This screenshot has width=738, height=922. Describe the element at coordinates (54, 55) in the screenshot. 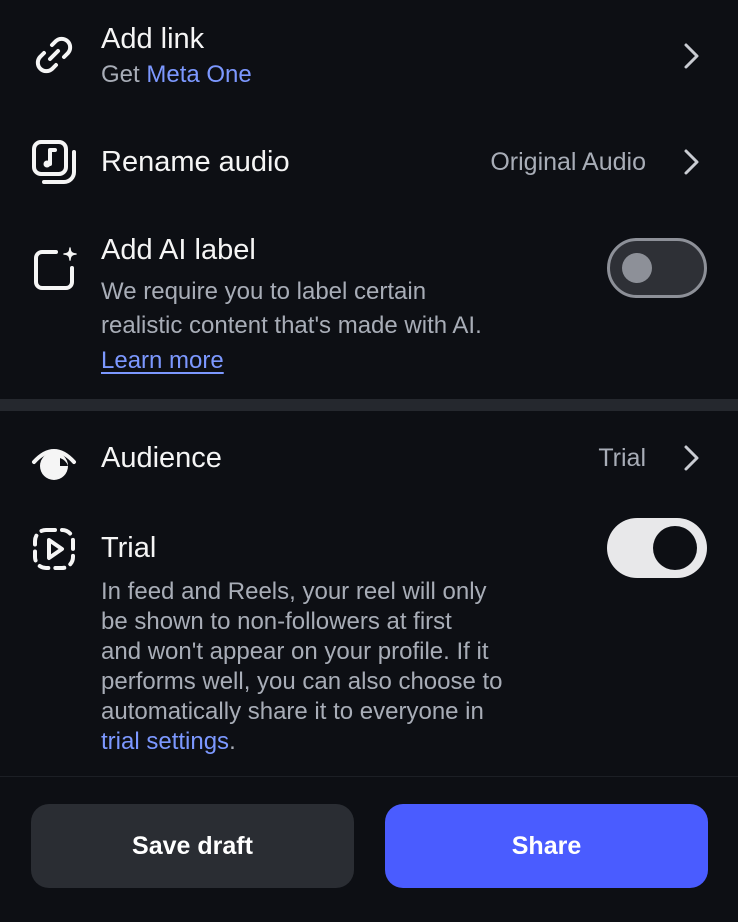

I see `link-icon` at that location.